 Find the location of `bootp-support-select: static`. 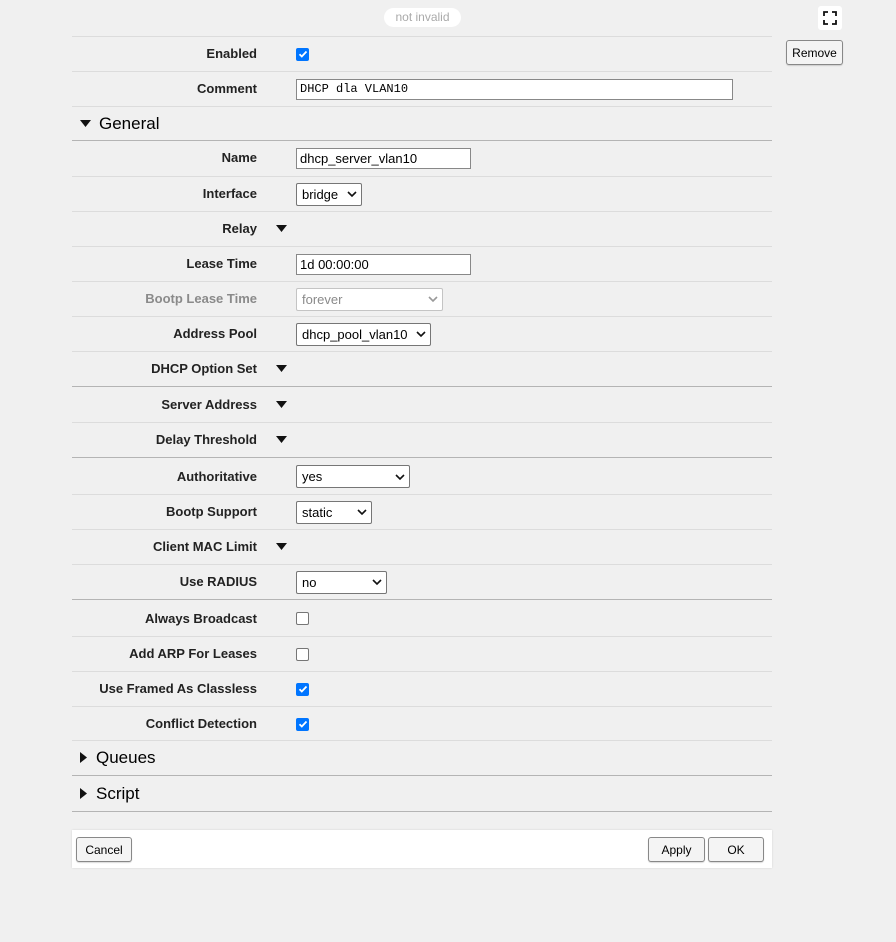

bootp-support-select: static is located at coordinates (334, 512).